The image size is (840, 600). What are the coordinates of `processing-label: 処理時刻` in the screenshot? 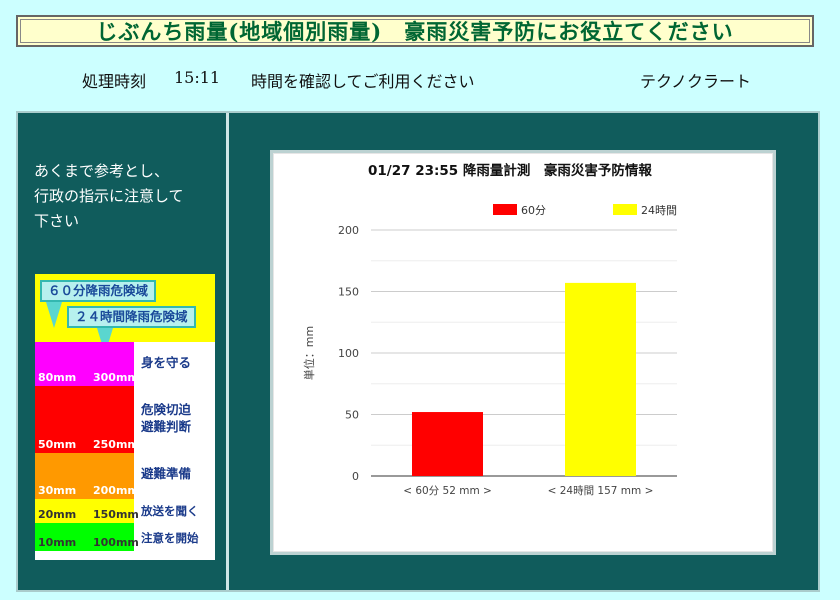 It's located at (114, 81).